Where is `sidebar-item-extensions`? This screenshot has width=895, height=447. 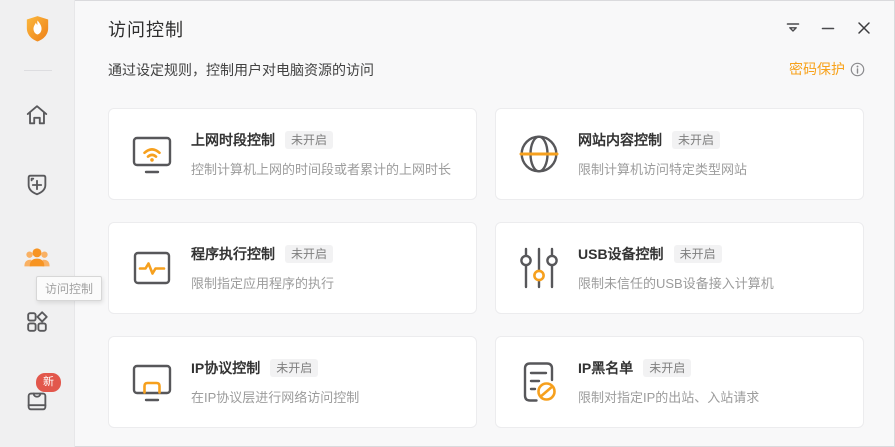 sidebar-item-extensions is located at coordinates (37, 322).